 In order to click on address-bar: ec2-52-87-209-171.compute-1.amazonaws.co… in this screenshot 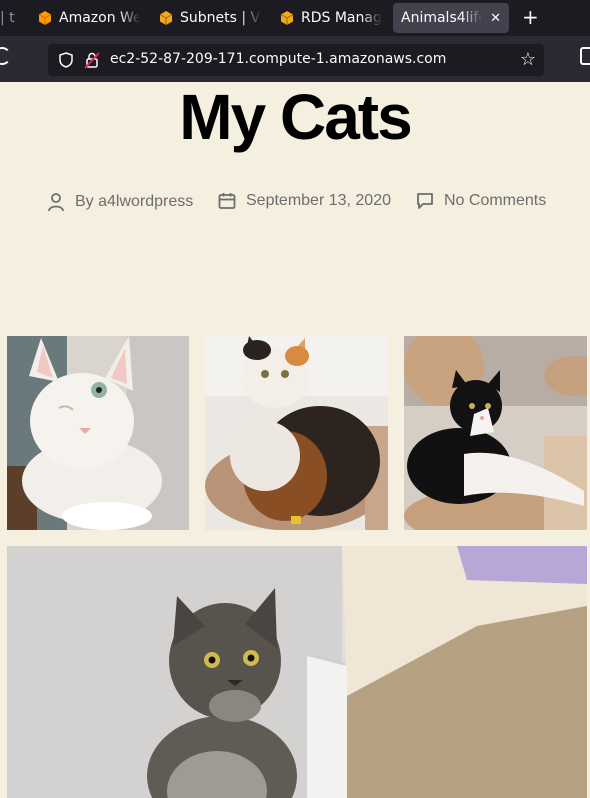, I will do `click(296, 60)`.